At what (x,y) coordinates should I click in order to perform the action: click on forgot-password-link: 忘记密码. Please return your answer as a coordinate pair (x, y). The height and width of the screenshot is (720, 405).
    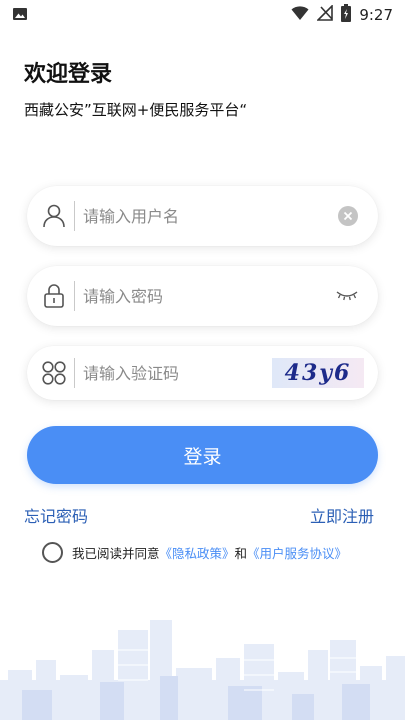
    Looking at the image, I should click on (56, 515).